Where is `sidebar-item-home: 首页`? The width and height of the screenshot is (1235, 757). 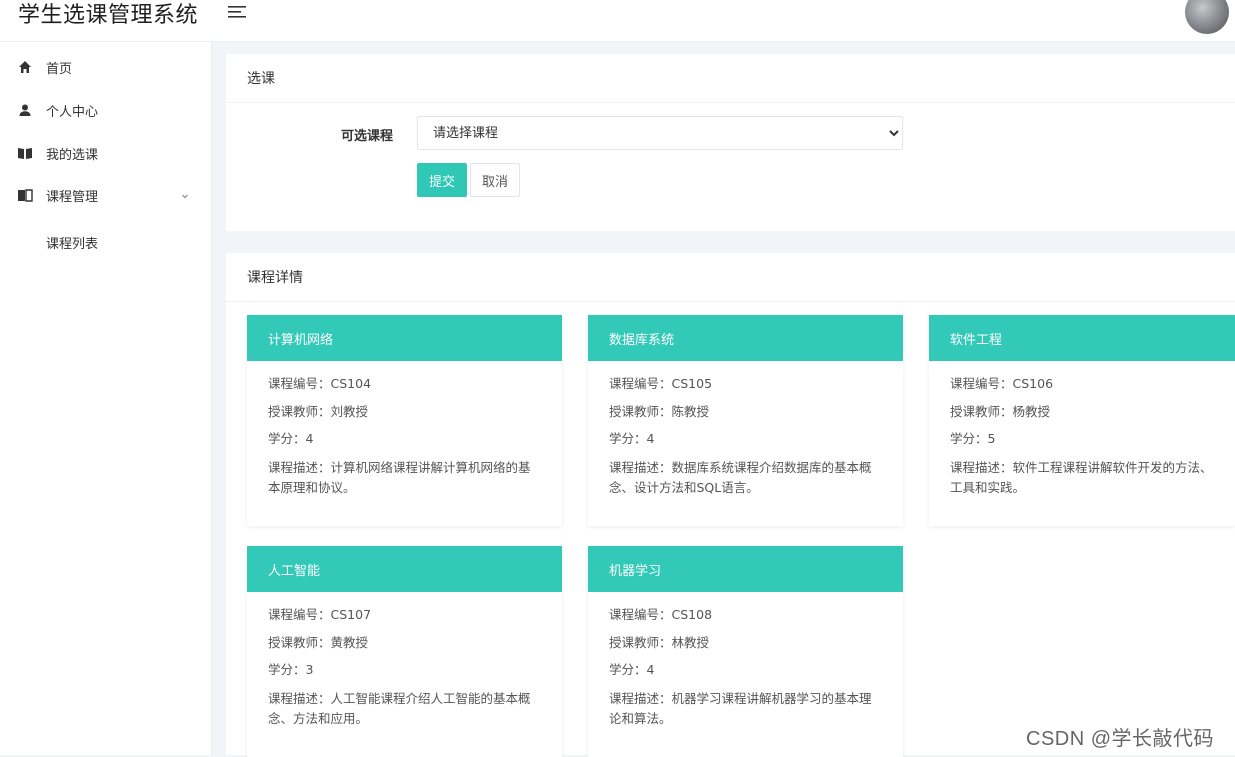
sidebar-item-home: 首页 is located at coordinates (106, 67).